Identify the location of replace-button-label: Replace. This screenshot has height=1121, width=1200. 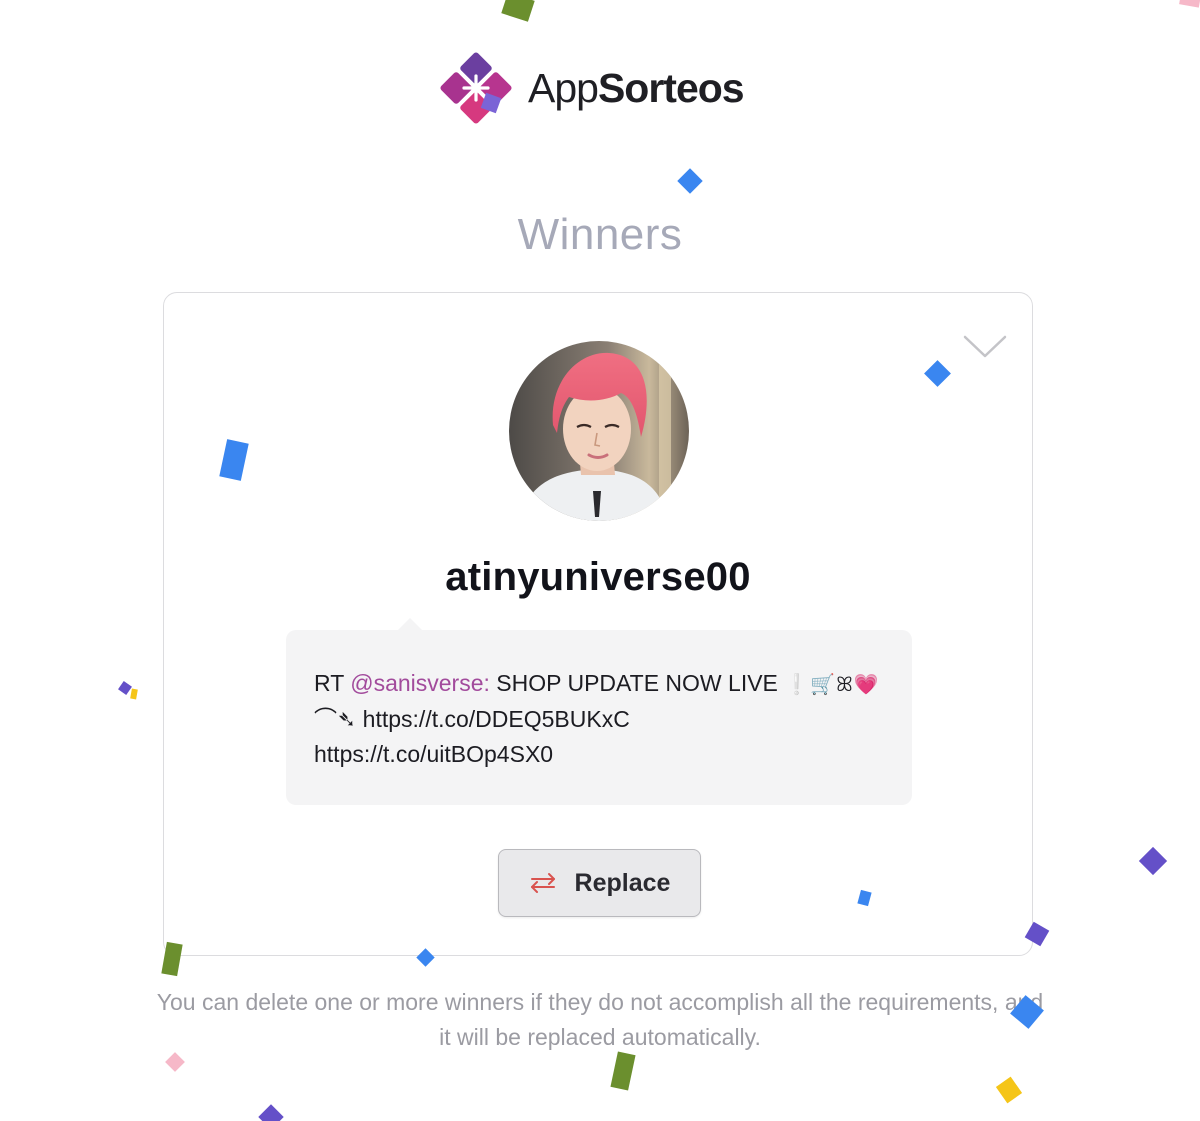
(622, 882).